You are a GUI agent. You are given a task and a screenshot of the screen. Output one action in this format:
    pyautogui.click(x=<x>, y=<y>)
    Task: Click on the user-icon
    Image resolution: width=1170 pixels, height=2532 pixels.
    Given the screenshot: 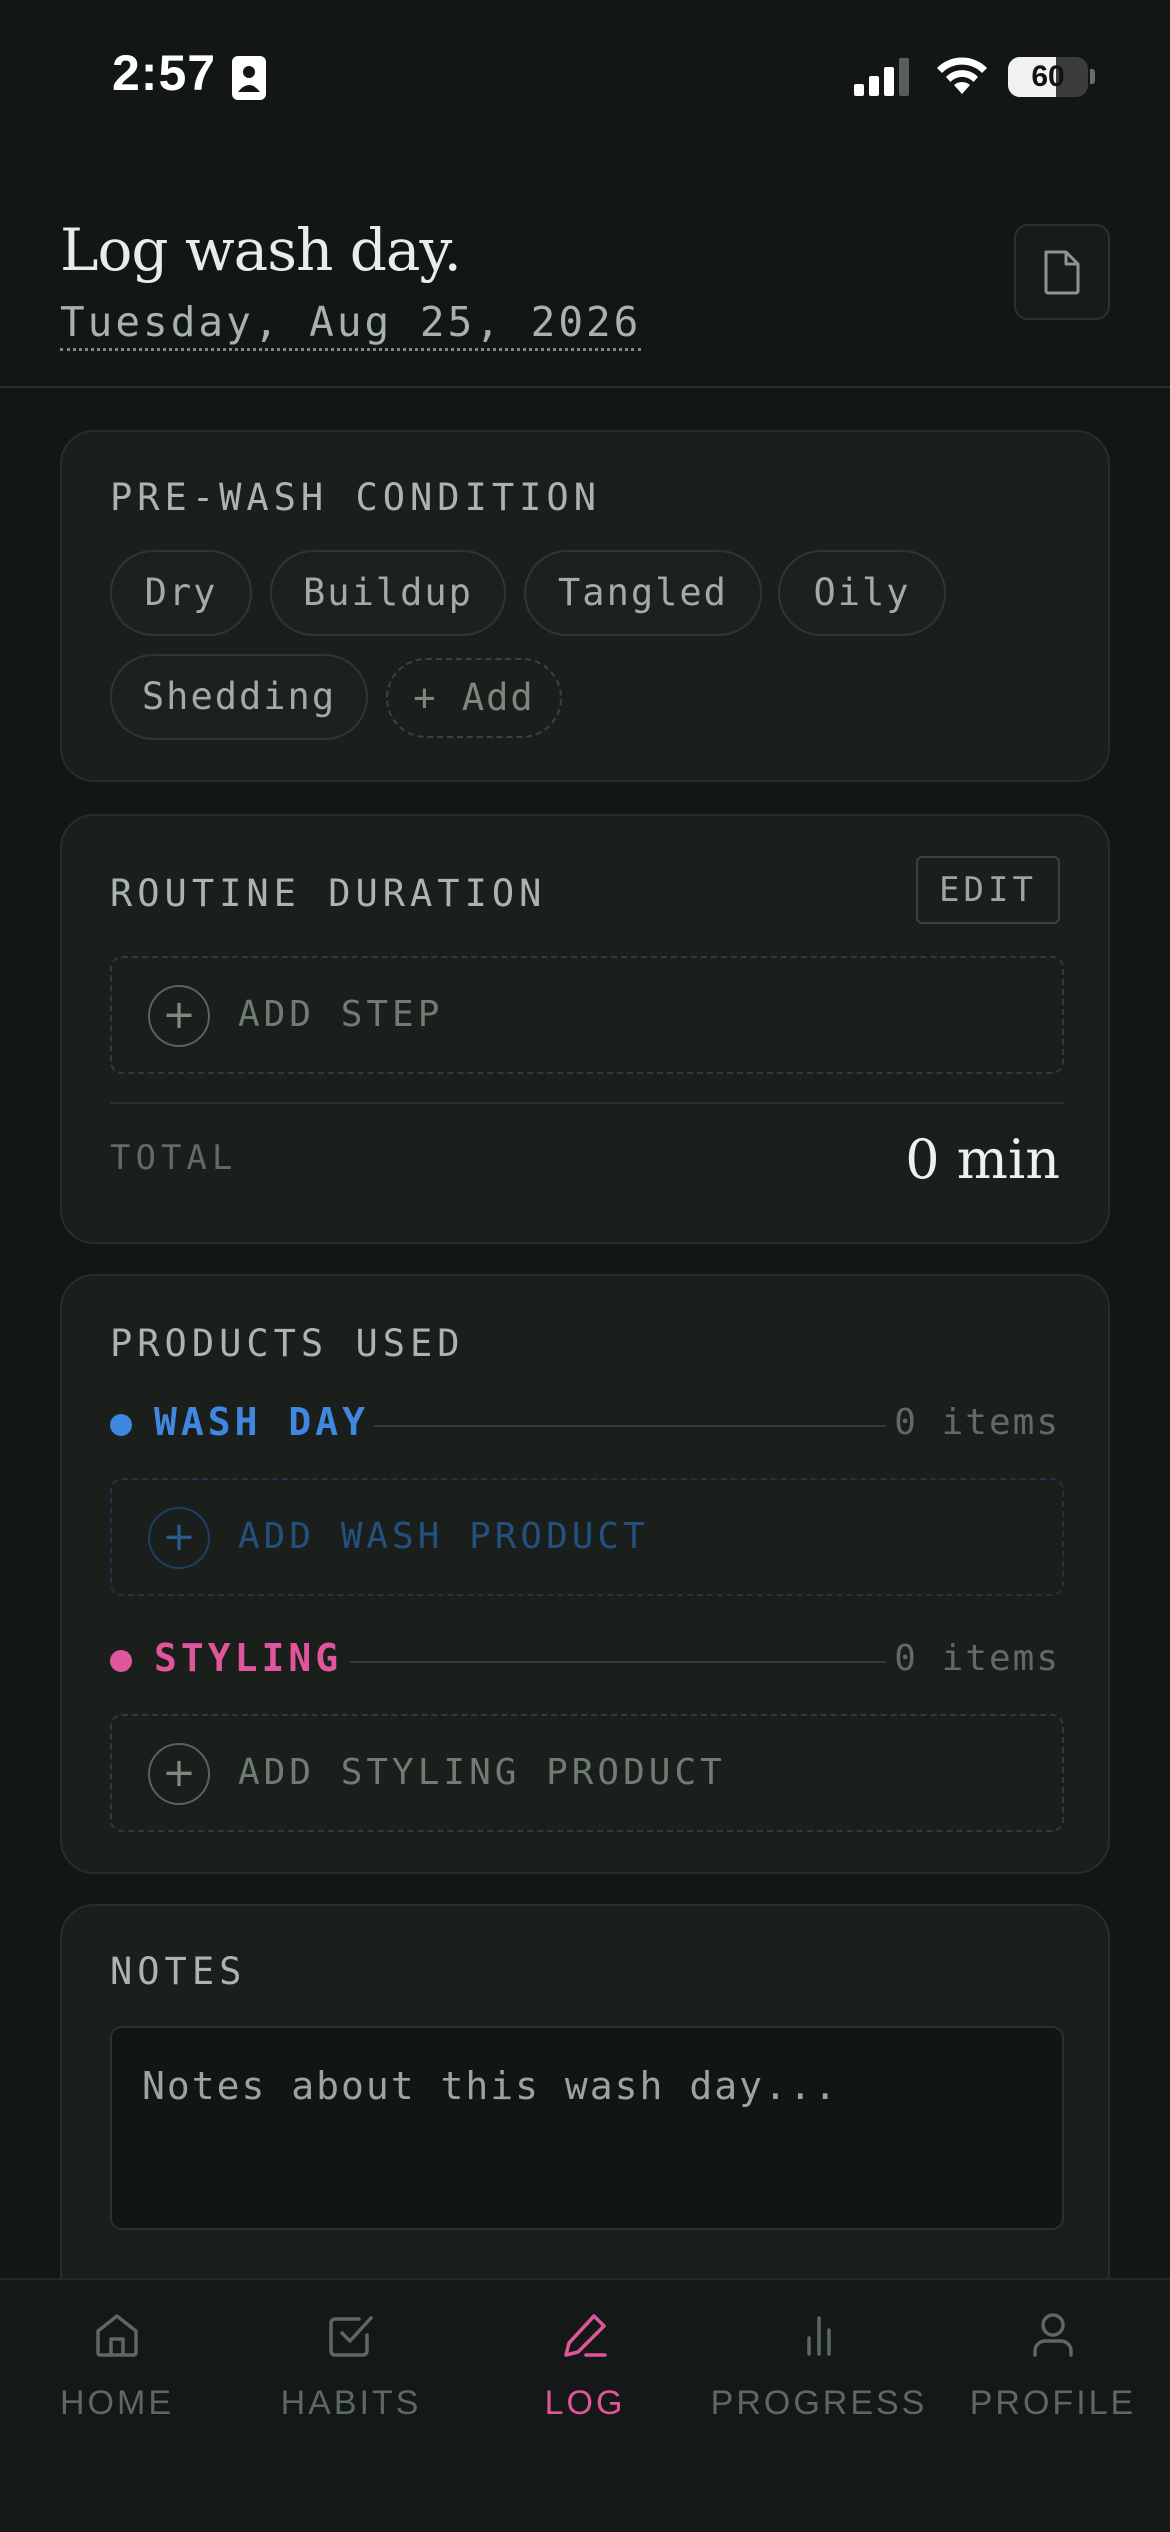 What is the action you would take?
    pyautogui.click(x=1053, y=2335)
    